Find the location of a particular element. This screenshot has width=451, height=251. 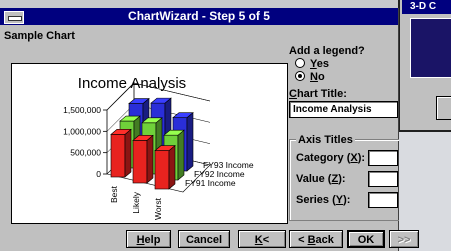

series-y-label: Series (Y): is located at coordinates (323, 200).